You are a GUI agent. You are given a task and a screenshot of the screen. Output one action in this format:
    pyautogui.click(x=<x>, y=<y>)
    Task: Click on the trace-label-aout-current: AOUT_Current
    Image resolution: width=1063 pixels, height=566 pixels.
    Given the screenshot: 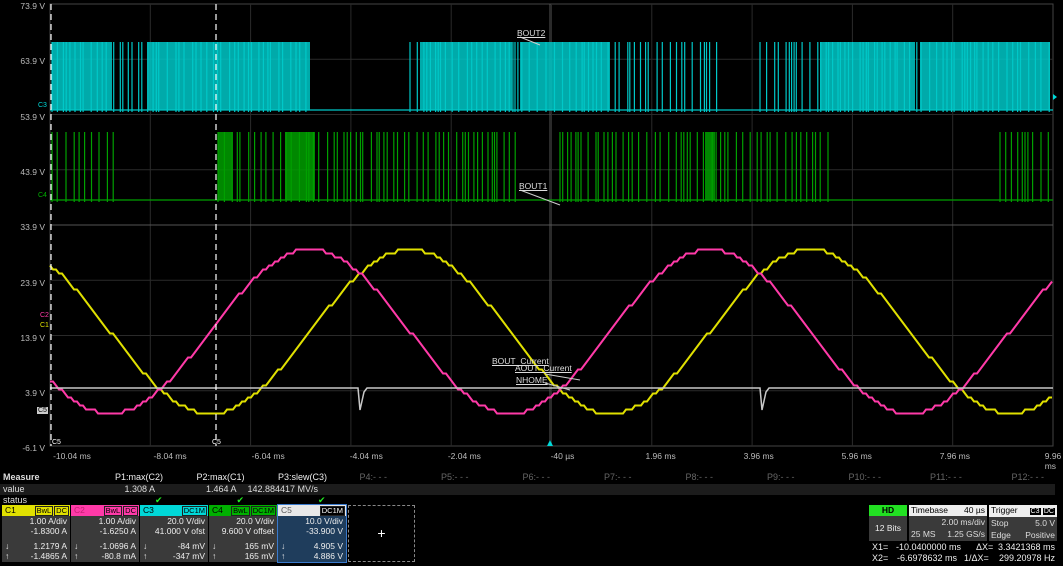 What is the action you would take?
    pyautogui.click(x=543, y=368)
    